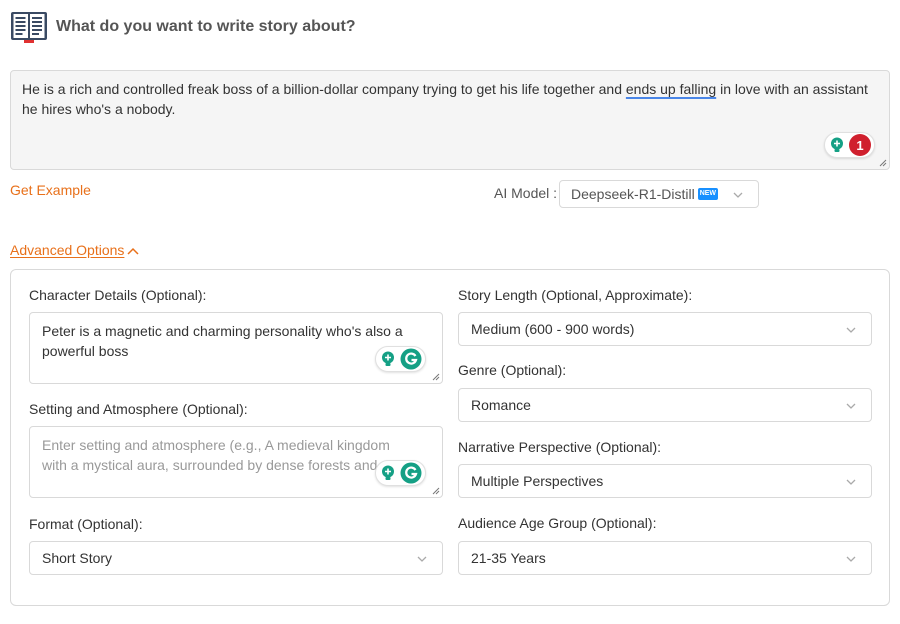 This screenshot has height=624, width=900. I want to click on genre-value: Romance, so click(501, 405).